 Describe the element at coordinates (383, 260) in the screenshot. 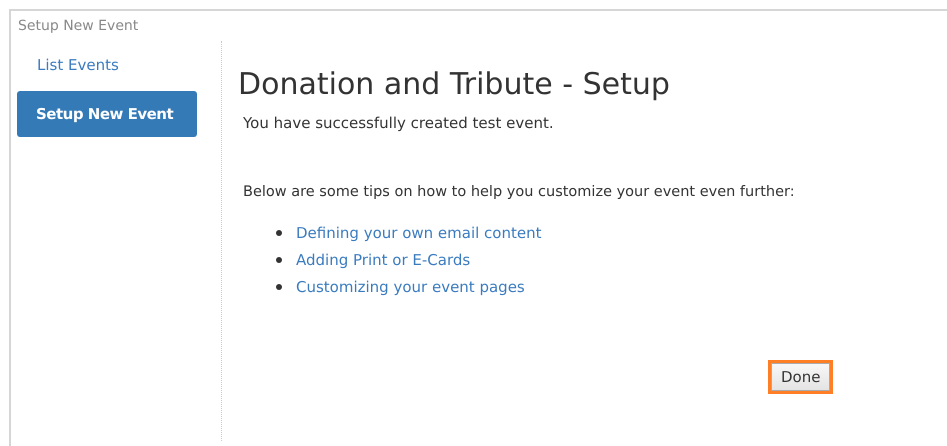

I see `tip-link: Adding Print or E-Cards` at that location.